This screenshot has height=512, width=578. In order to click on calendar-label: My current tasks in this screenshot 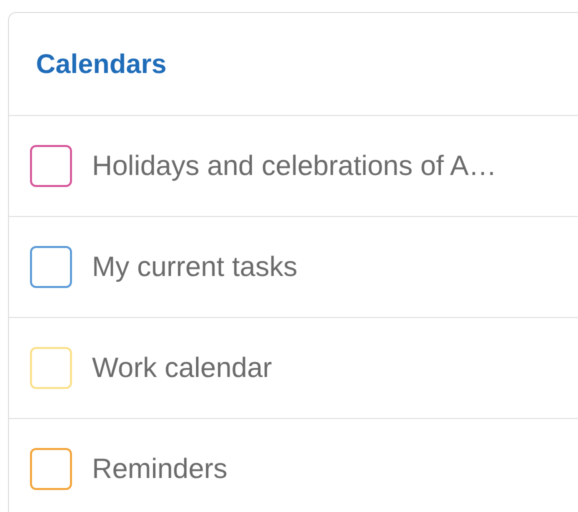, I will do `click(195, 267)`.